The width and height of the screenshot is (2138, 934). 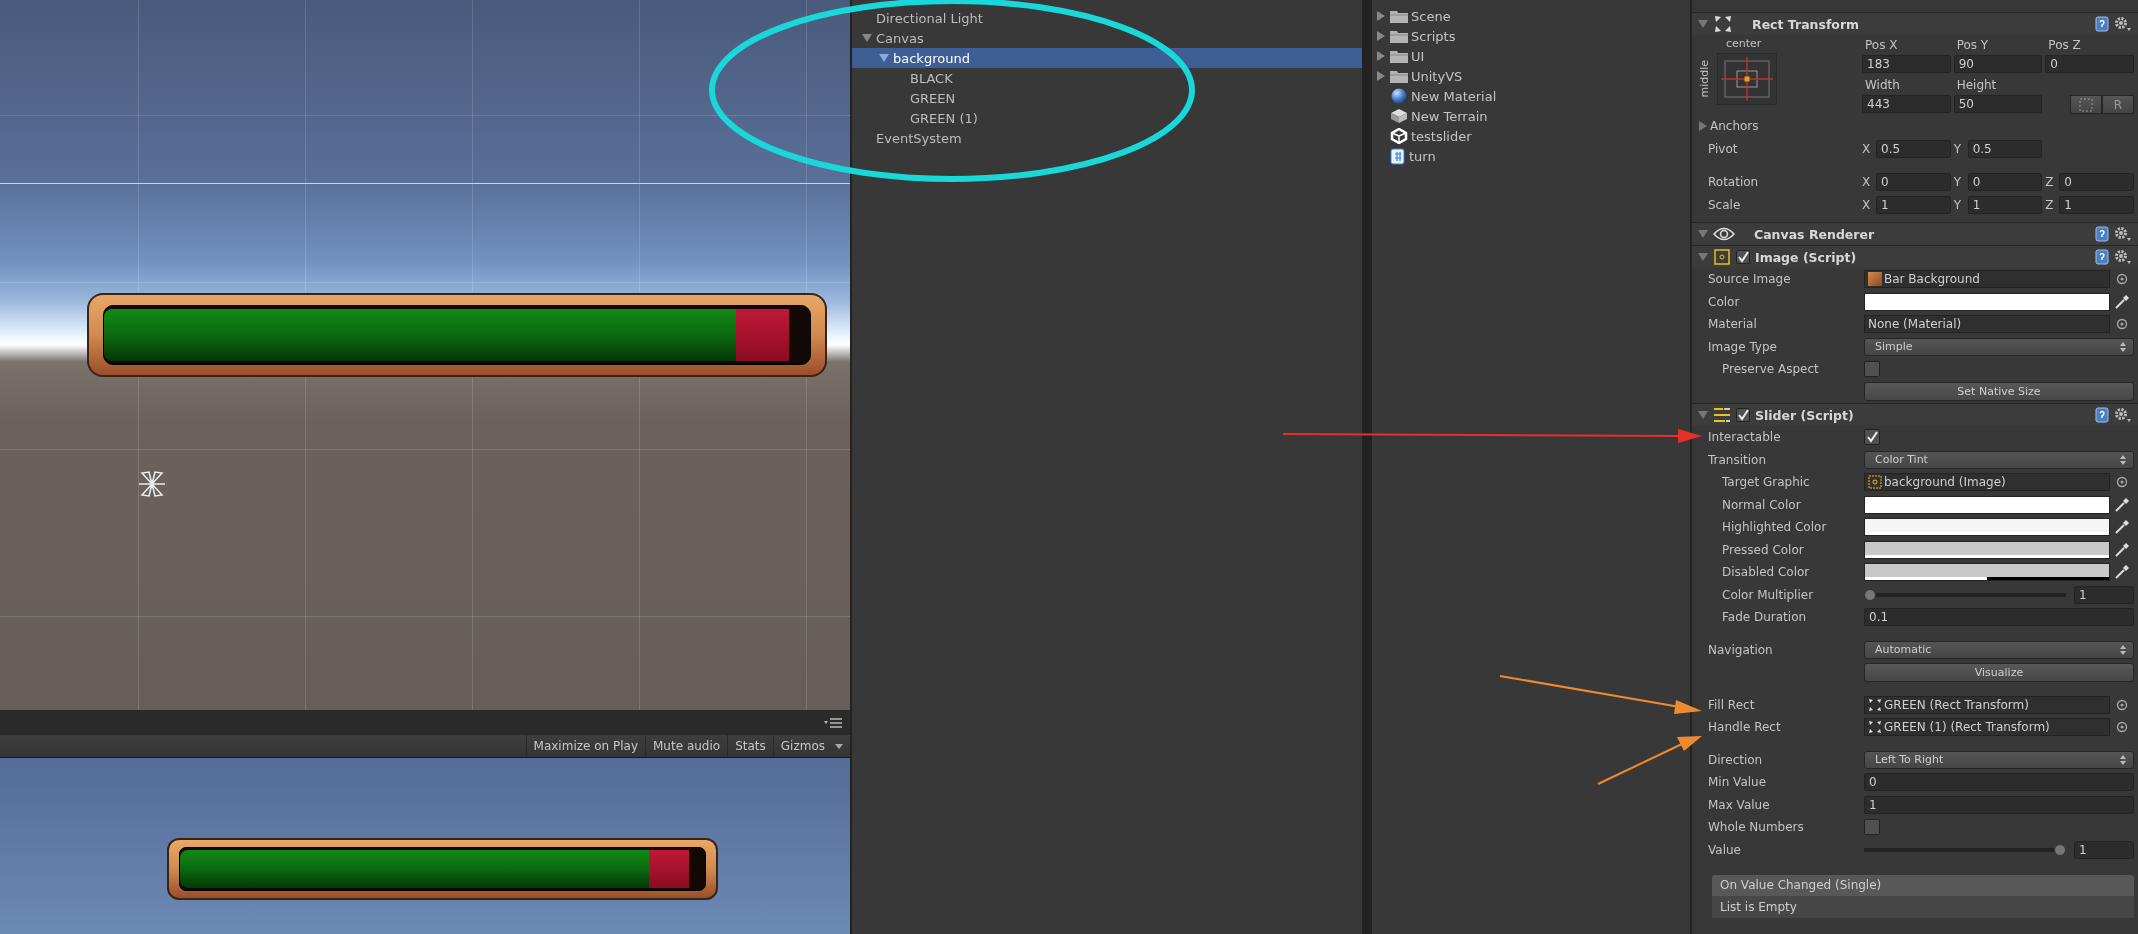 I want to click on project-item: turn, so click(x=1531, y=156).